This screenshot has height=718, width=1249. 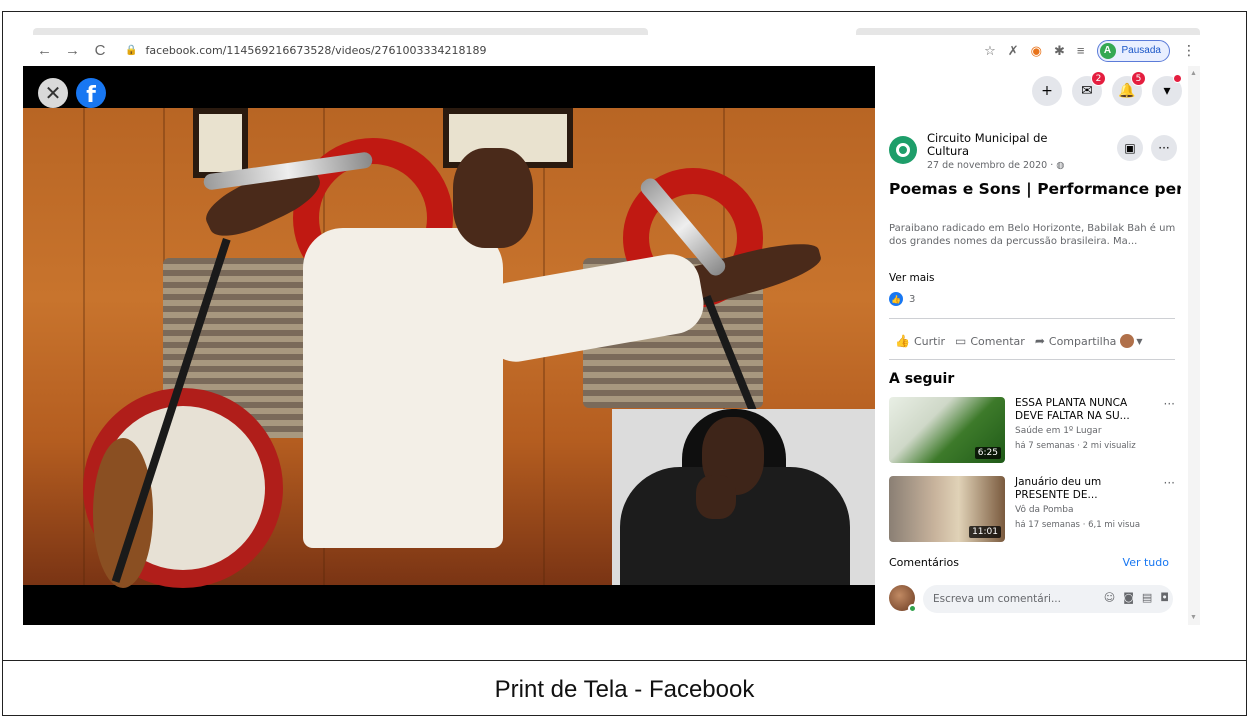 I want to click on up-next-heading: A seguir, so click(x=922, y=379).